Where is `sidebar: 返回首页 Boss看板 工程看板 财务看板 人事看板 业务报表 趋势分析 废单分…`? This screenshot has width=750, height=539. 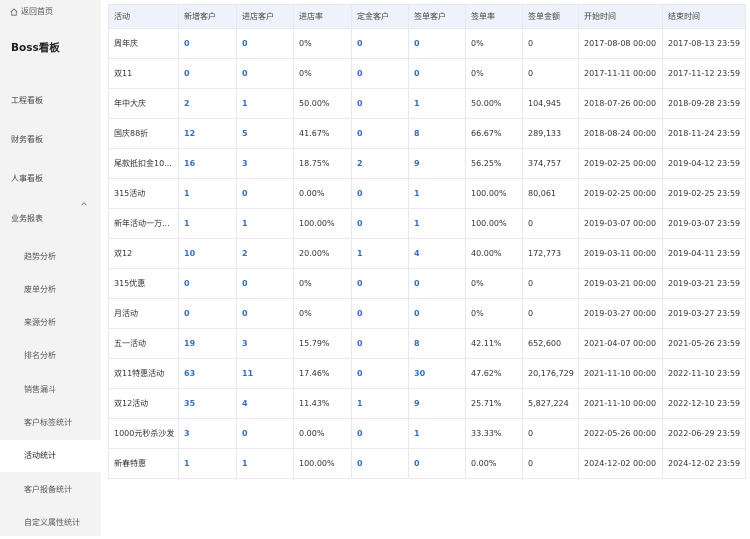
sidebar: 返回首页 Boss看板 工程看板 财务看板 人事看板 业务报表 趋势分析 废单分… is located at coordinates (50, 268).